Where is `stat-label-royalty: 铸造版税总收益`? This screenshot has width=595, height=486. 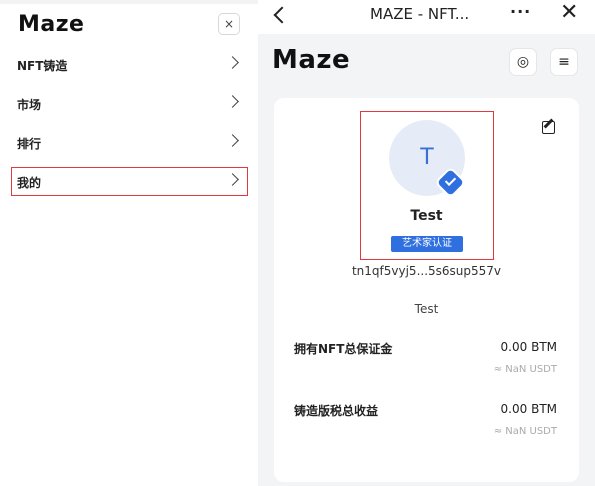
stat-label-royalty: 铸造版税总收益 is located at coordinates (336, 411).